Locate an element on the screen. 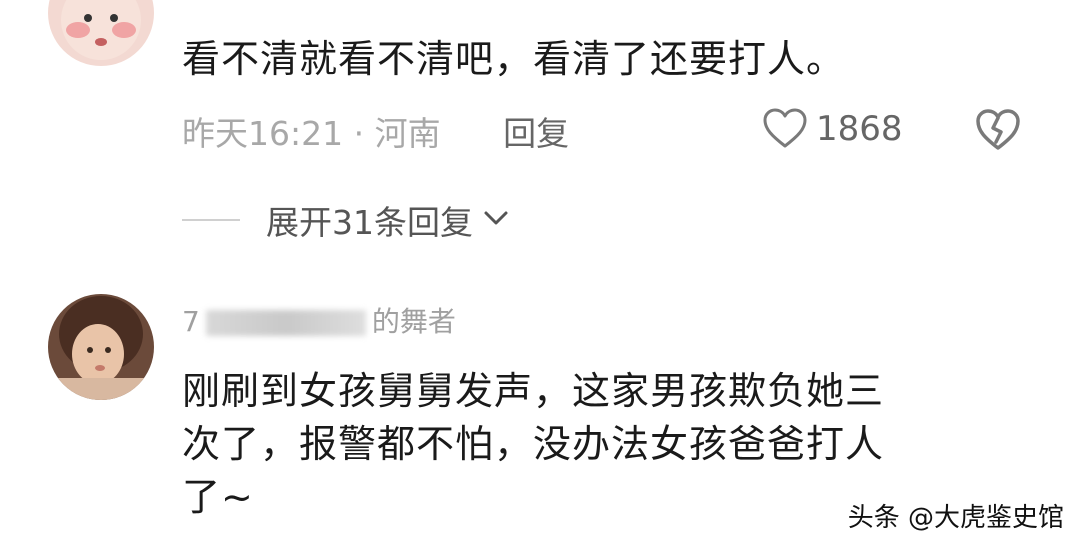 The image size is (1080, 546). heart-icon is located at coordinates (785, 129).